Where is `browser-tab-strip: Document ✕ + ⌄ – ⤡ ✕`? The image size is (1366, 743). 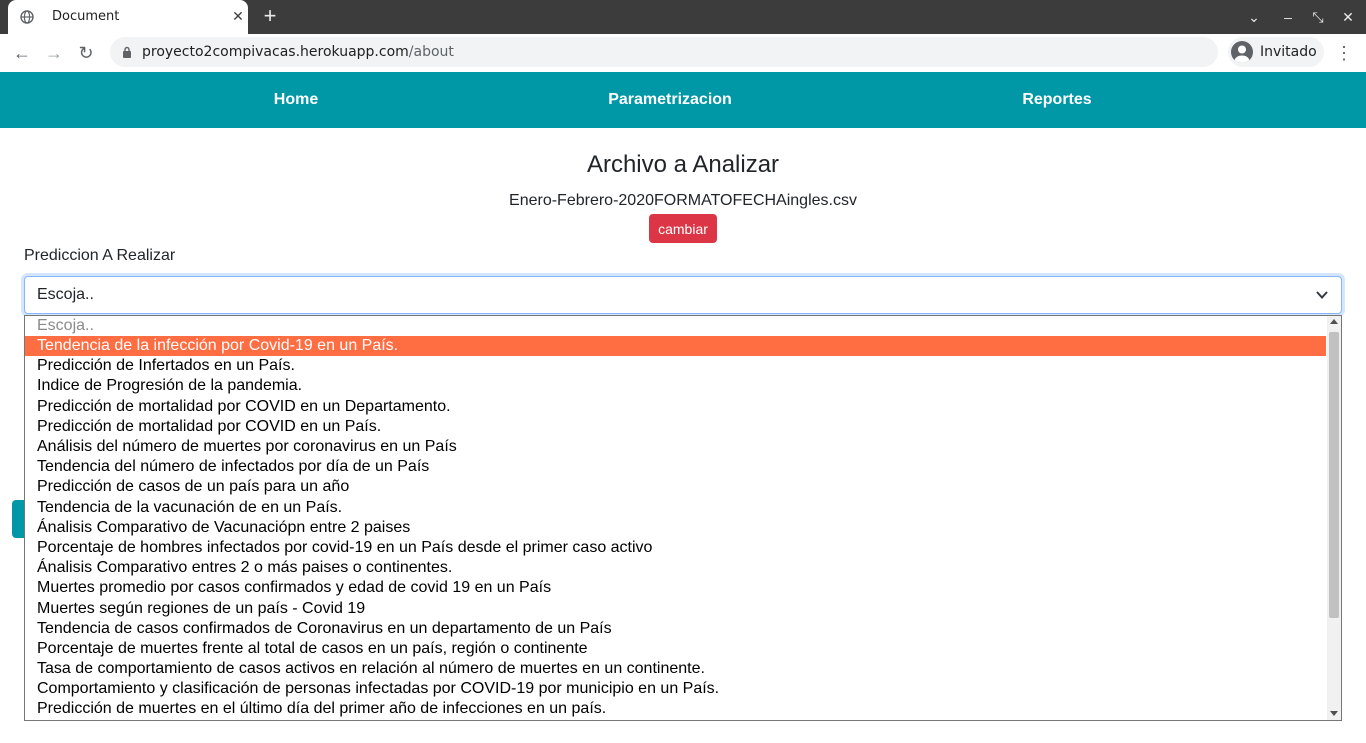
browser-tab-strip: Document ✕ + ⌄ – ⤡ ✕ is located at coordinates (683, 17).